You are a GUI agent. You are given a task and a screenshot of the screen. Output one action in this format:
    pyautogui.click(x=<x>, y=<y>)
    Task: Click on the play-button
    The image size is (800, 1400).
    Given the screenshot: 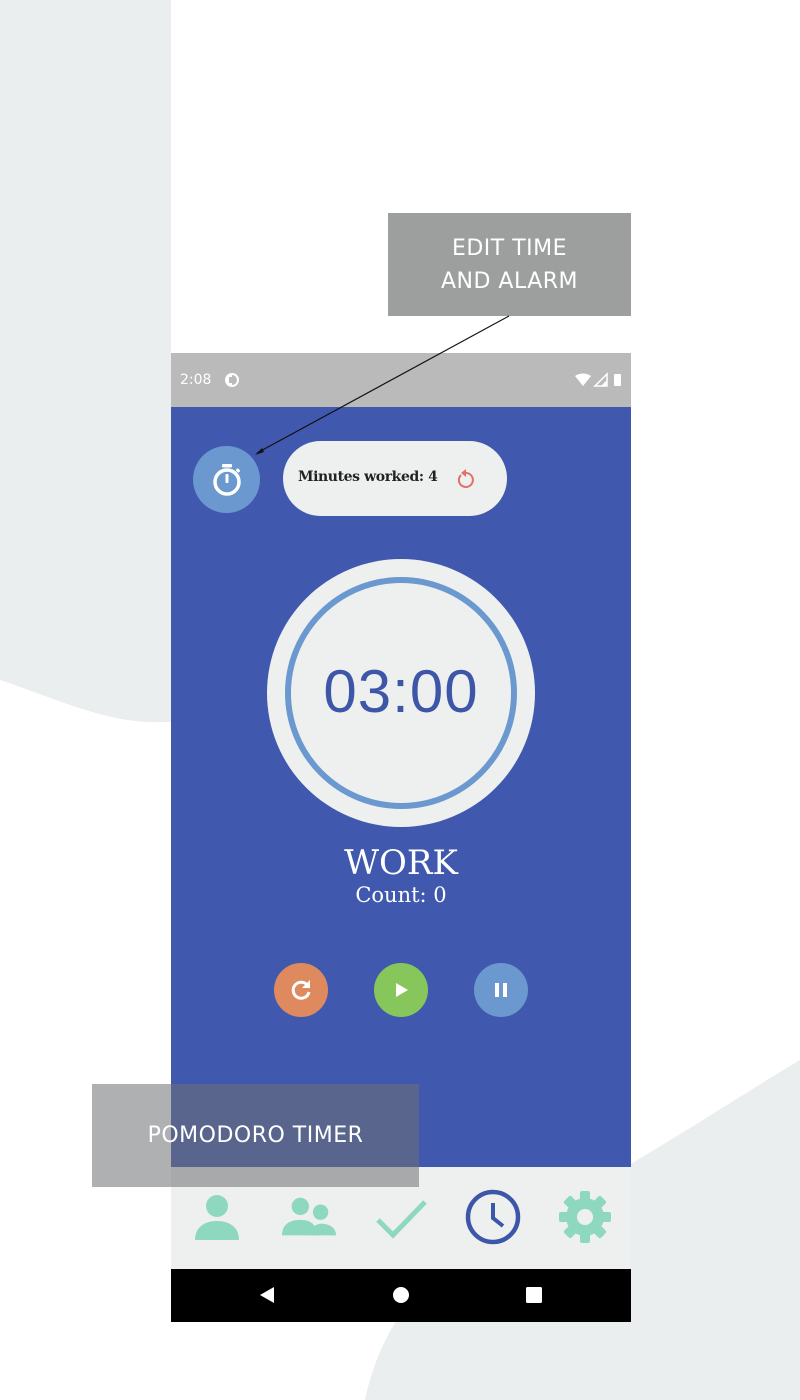 What is the action you would take?
    pyautogui.click(x=401, y=990)
    